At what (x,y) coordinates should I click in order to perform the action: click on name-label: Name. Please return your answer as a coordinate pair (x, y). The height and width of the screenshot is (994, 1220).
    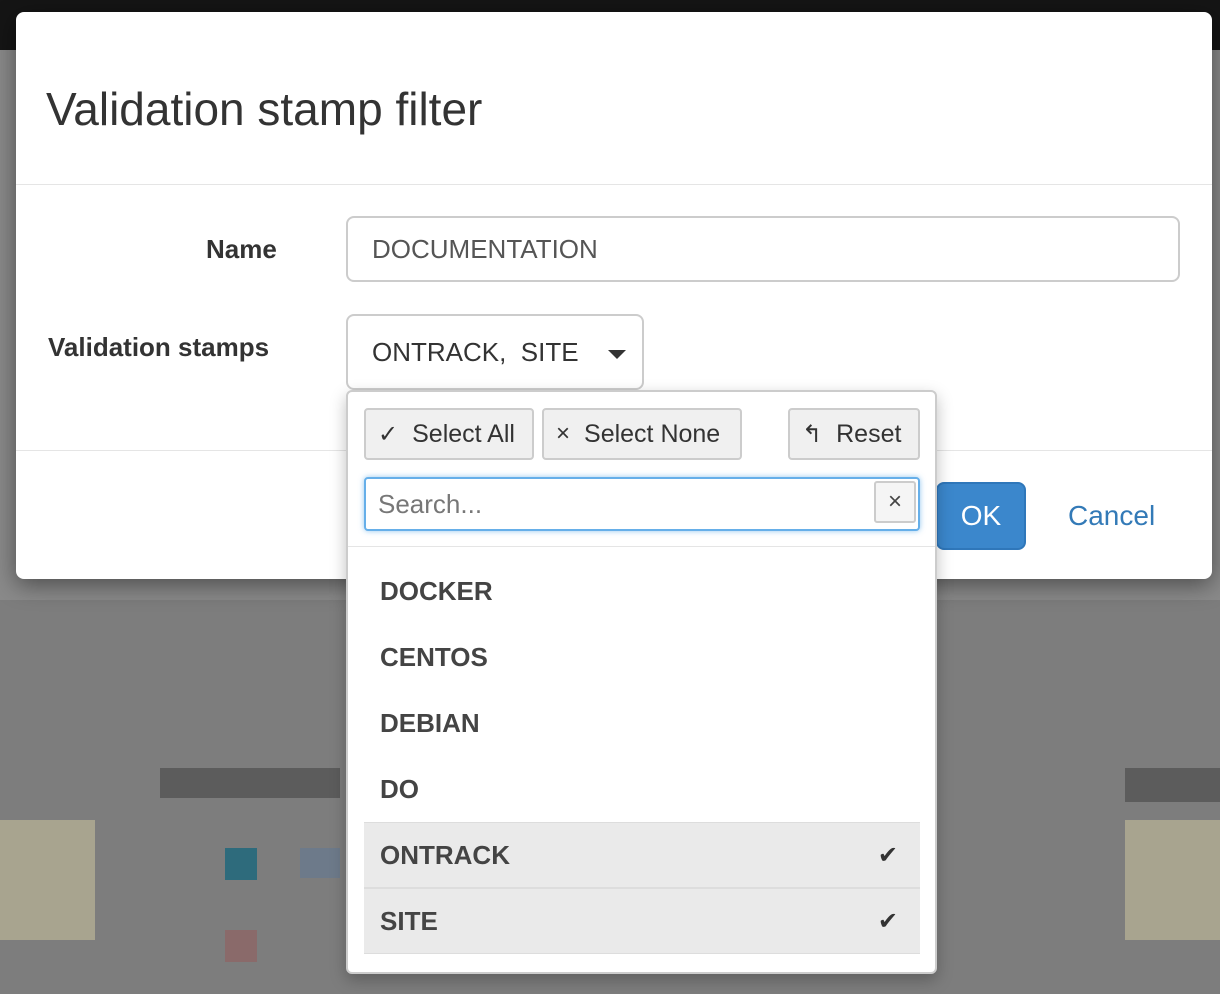
    Looking at the image, I should click on (241, 249).